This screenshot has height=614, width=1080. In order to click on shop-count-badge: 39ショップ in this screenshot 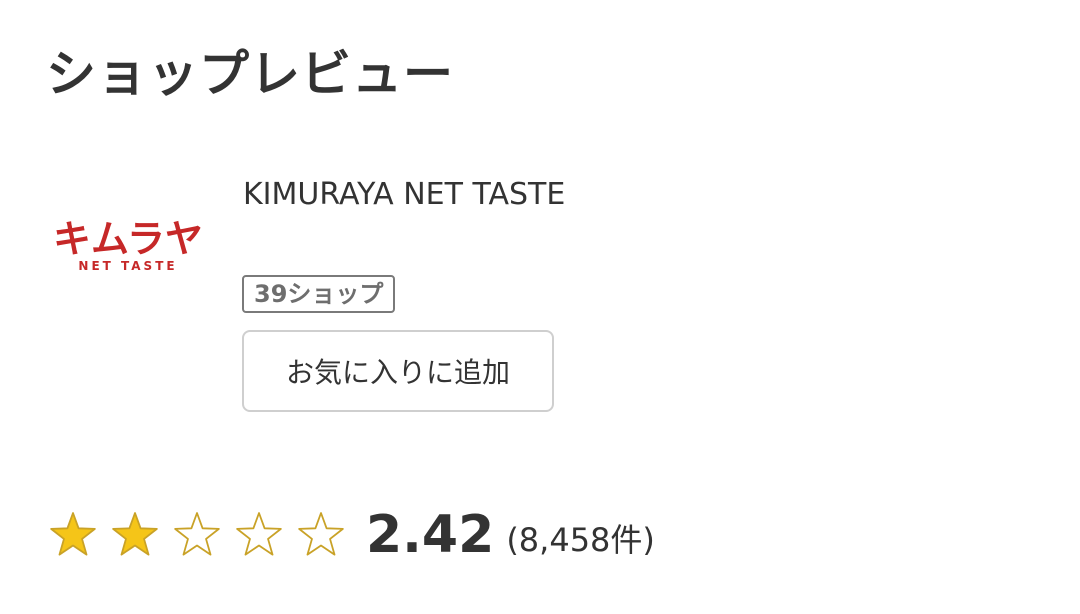, I will do `click(319, 294)`.